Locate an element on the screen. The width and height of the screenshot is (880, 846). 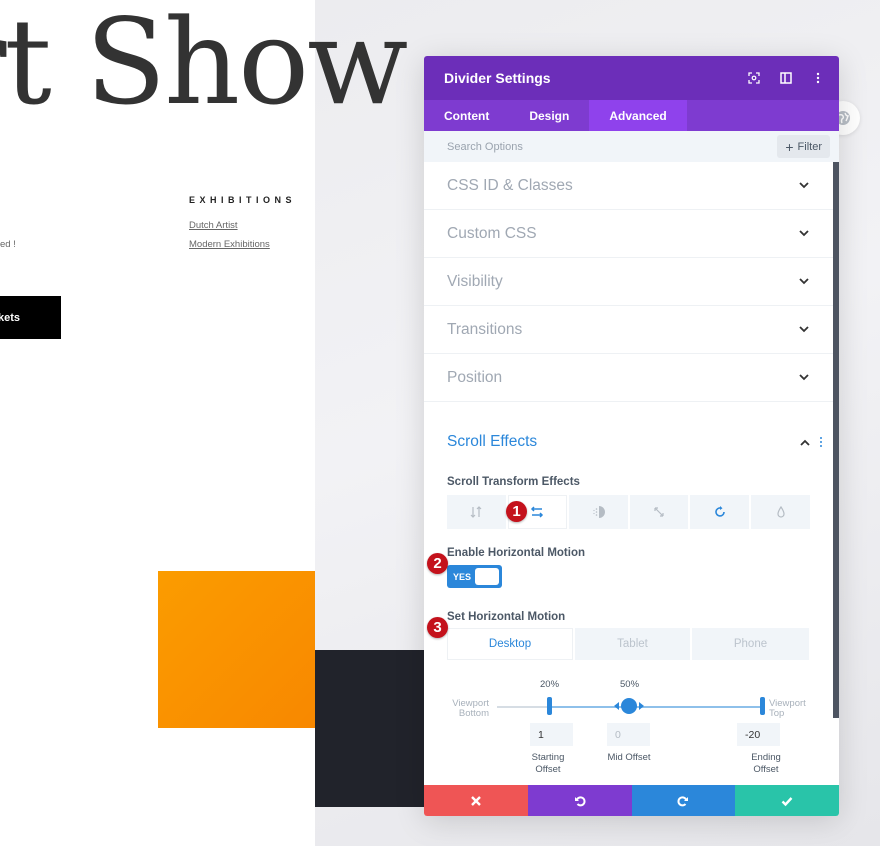
tickets-button-label: kets is located at coordinates (10, 317).